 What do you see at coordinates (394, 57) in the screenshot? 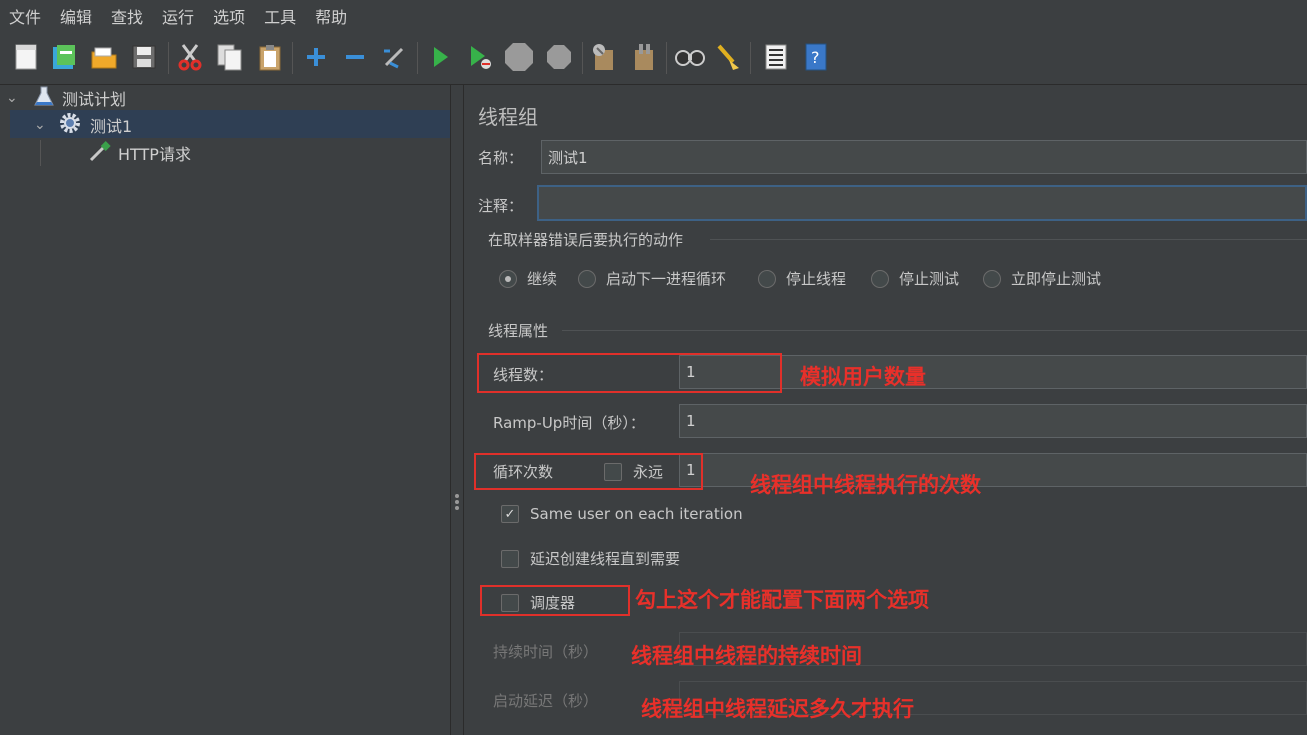
I see `toggle-icon` at bounding box center [394, 57].